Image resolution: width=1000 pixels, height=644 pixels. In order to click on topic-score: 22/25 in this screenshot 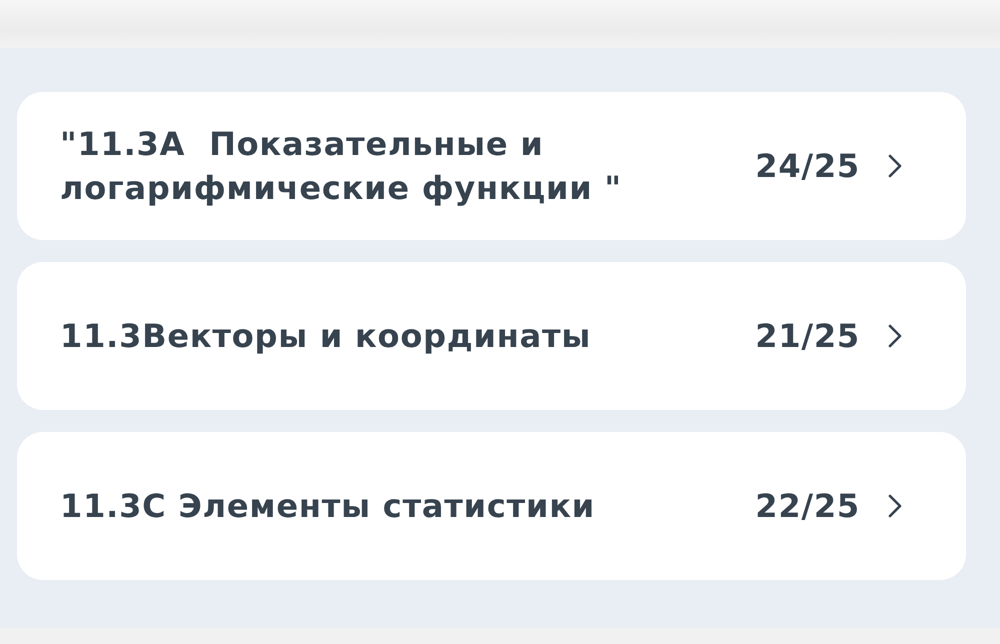, I will do `click(807, 506)`.